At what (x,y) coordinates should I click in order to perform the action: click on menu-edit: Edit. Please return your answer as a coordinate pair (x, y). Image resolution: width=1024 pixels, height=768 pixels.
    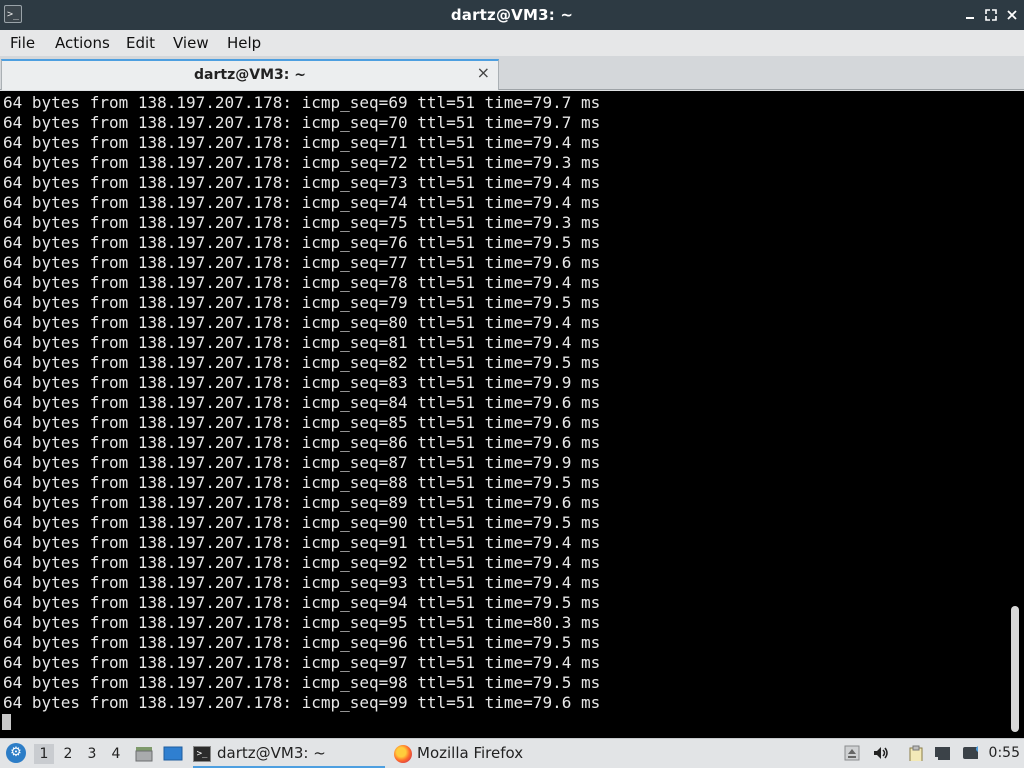
    Looking at the image, I should click on (140, 43).